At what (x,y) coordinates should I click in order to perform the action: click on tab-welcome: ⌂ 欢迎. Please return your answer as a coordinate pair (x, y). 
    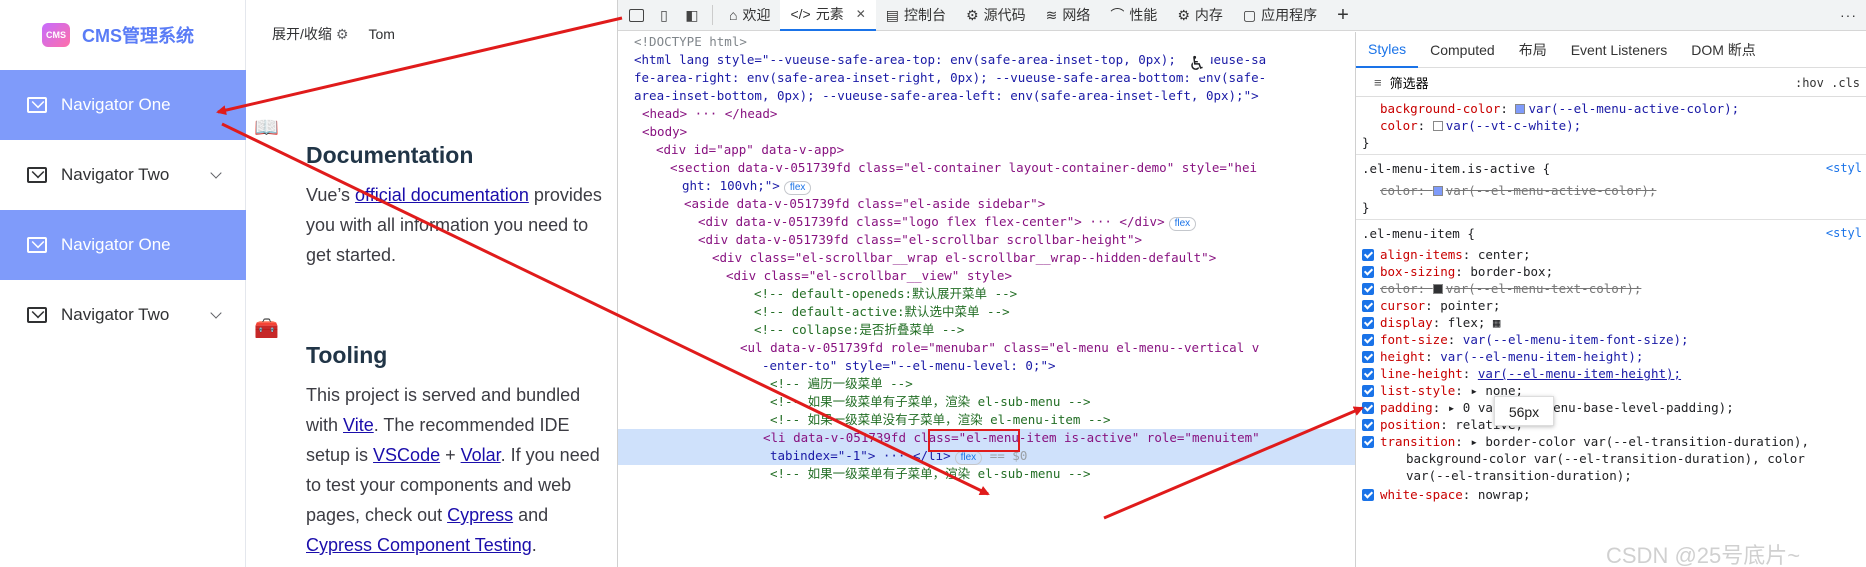
    Looking at the image, I should click on (749, 15).